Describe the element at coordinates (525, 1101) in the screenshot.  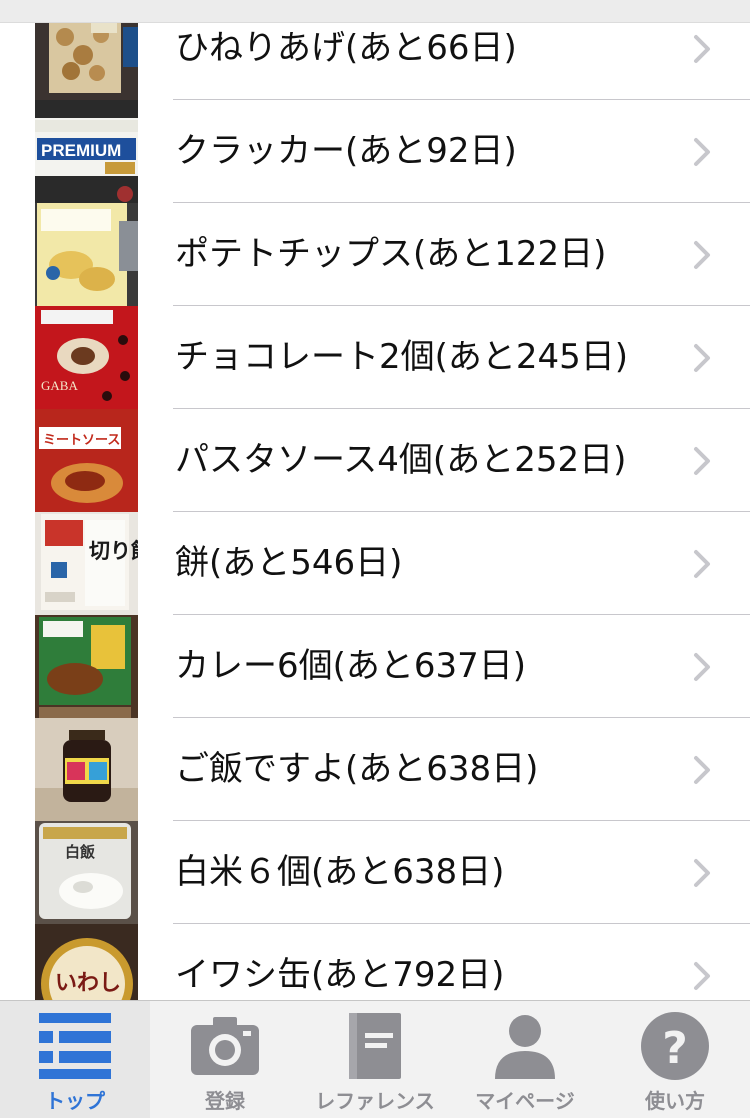
I see `tab-label: マイページ` at that location.